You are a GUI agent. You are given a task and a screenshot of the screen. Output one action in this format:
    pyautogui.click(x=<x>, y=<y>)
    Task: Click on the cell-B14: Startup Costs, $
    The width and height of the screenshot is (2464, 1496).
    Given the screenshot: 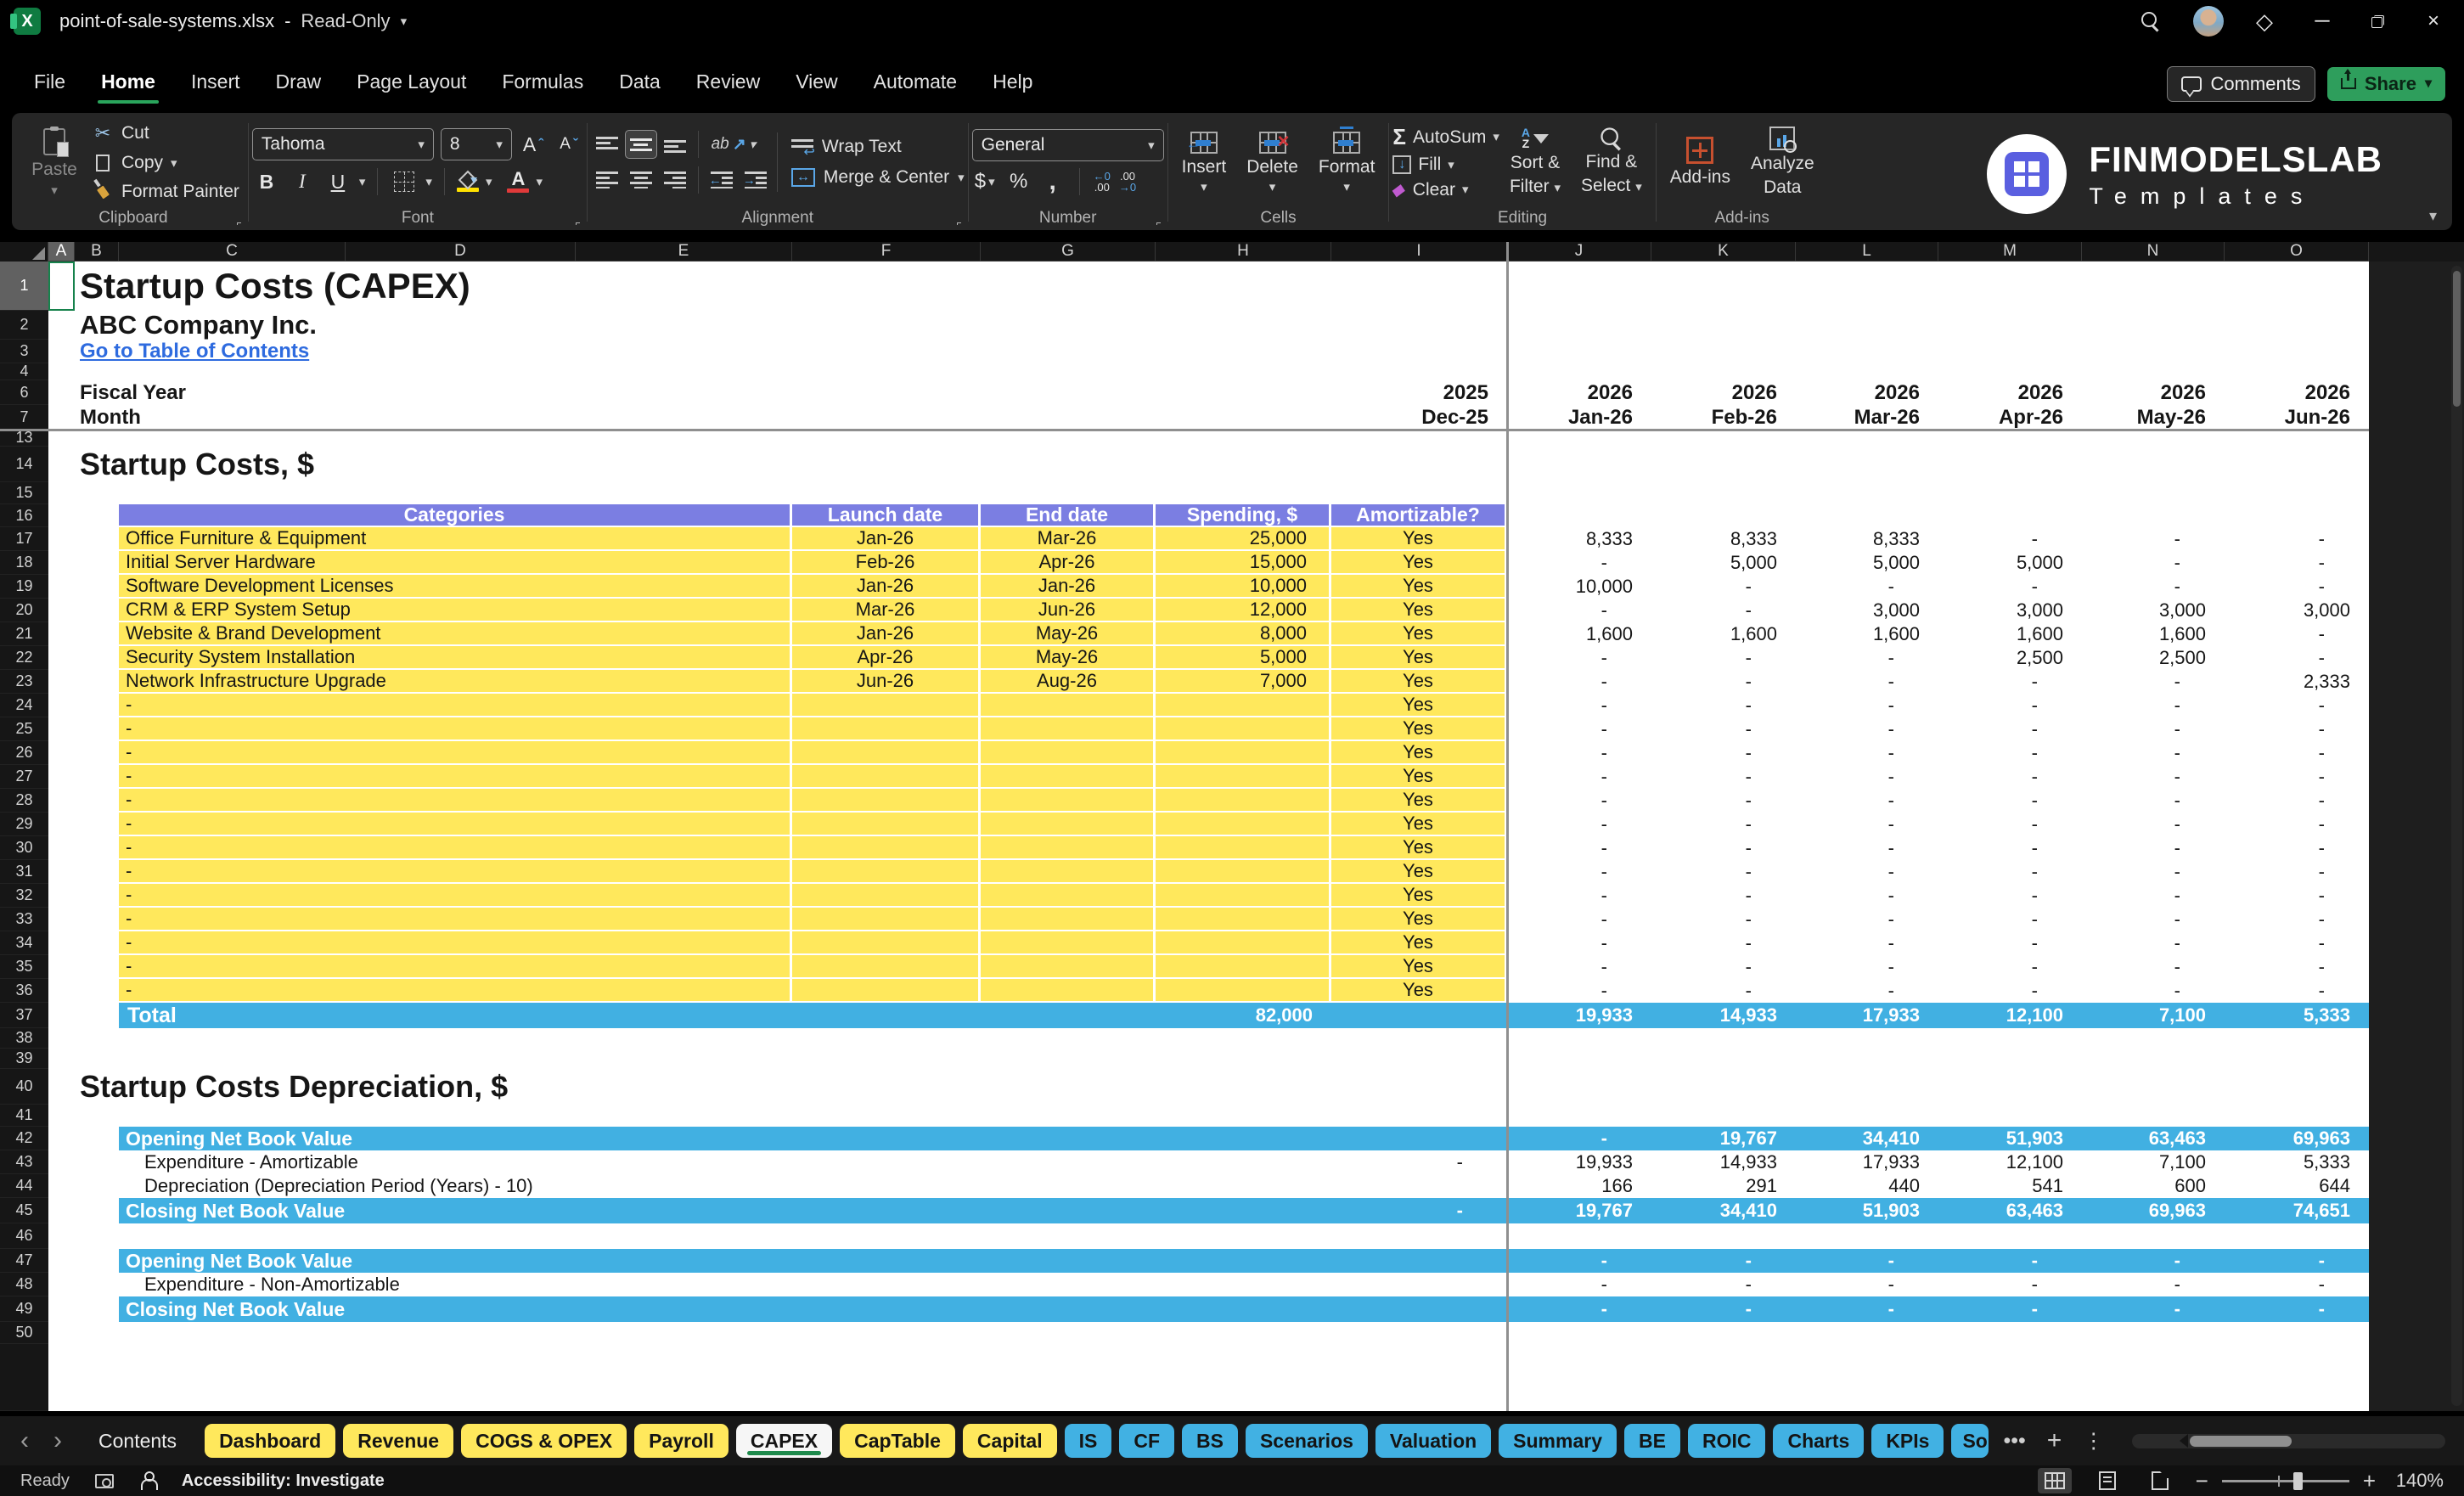 What is the action you would take?
    pyautogui.click(x=325, y=464)
    